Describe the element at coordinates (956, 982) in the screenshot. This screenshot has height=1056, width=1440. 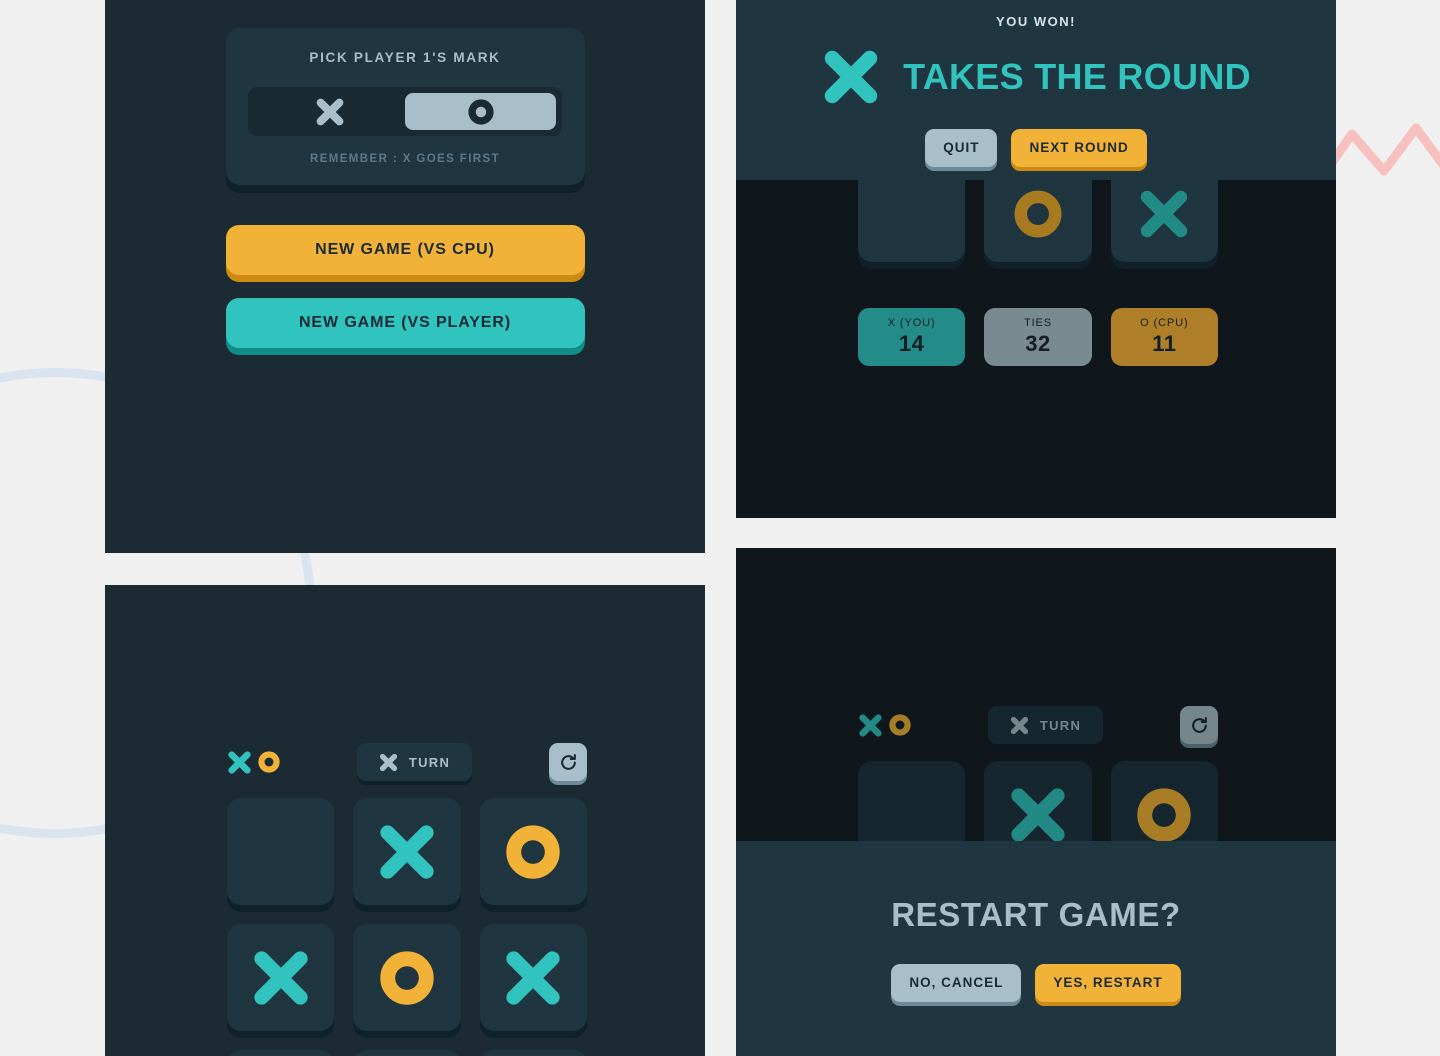
I see `no-cancel-button: NO, CANCEL` at that location.